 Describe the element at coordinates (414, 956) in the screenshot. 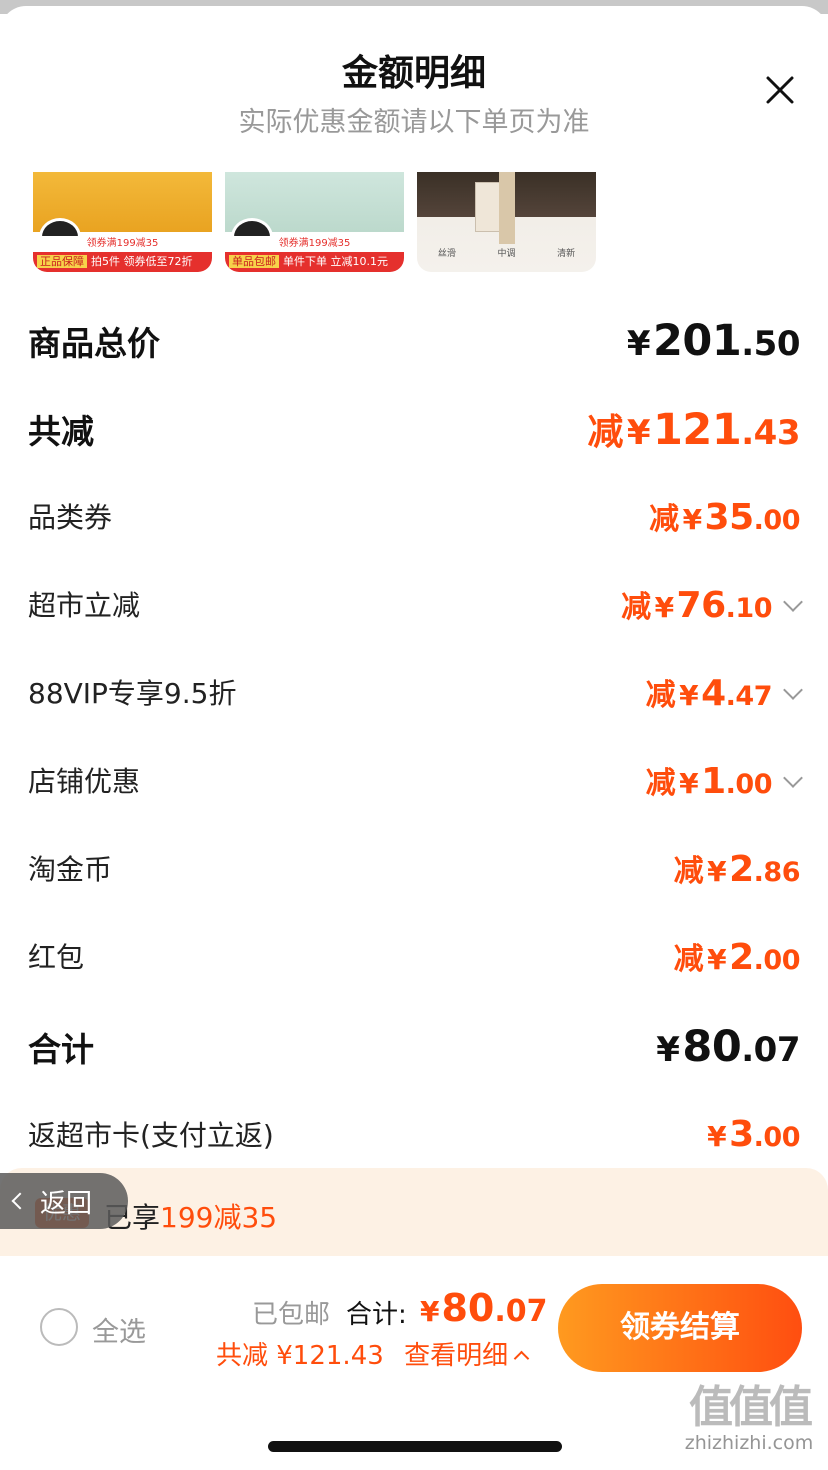

I see `discount-row-red-packet: 红包 减 ¥2.00` at that location.